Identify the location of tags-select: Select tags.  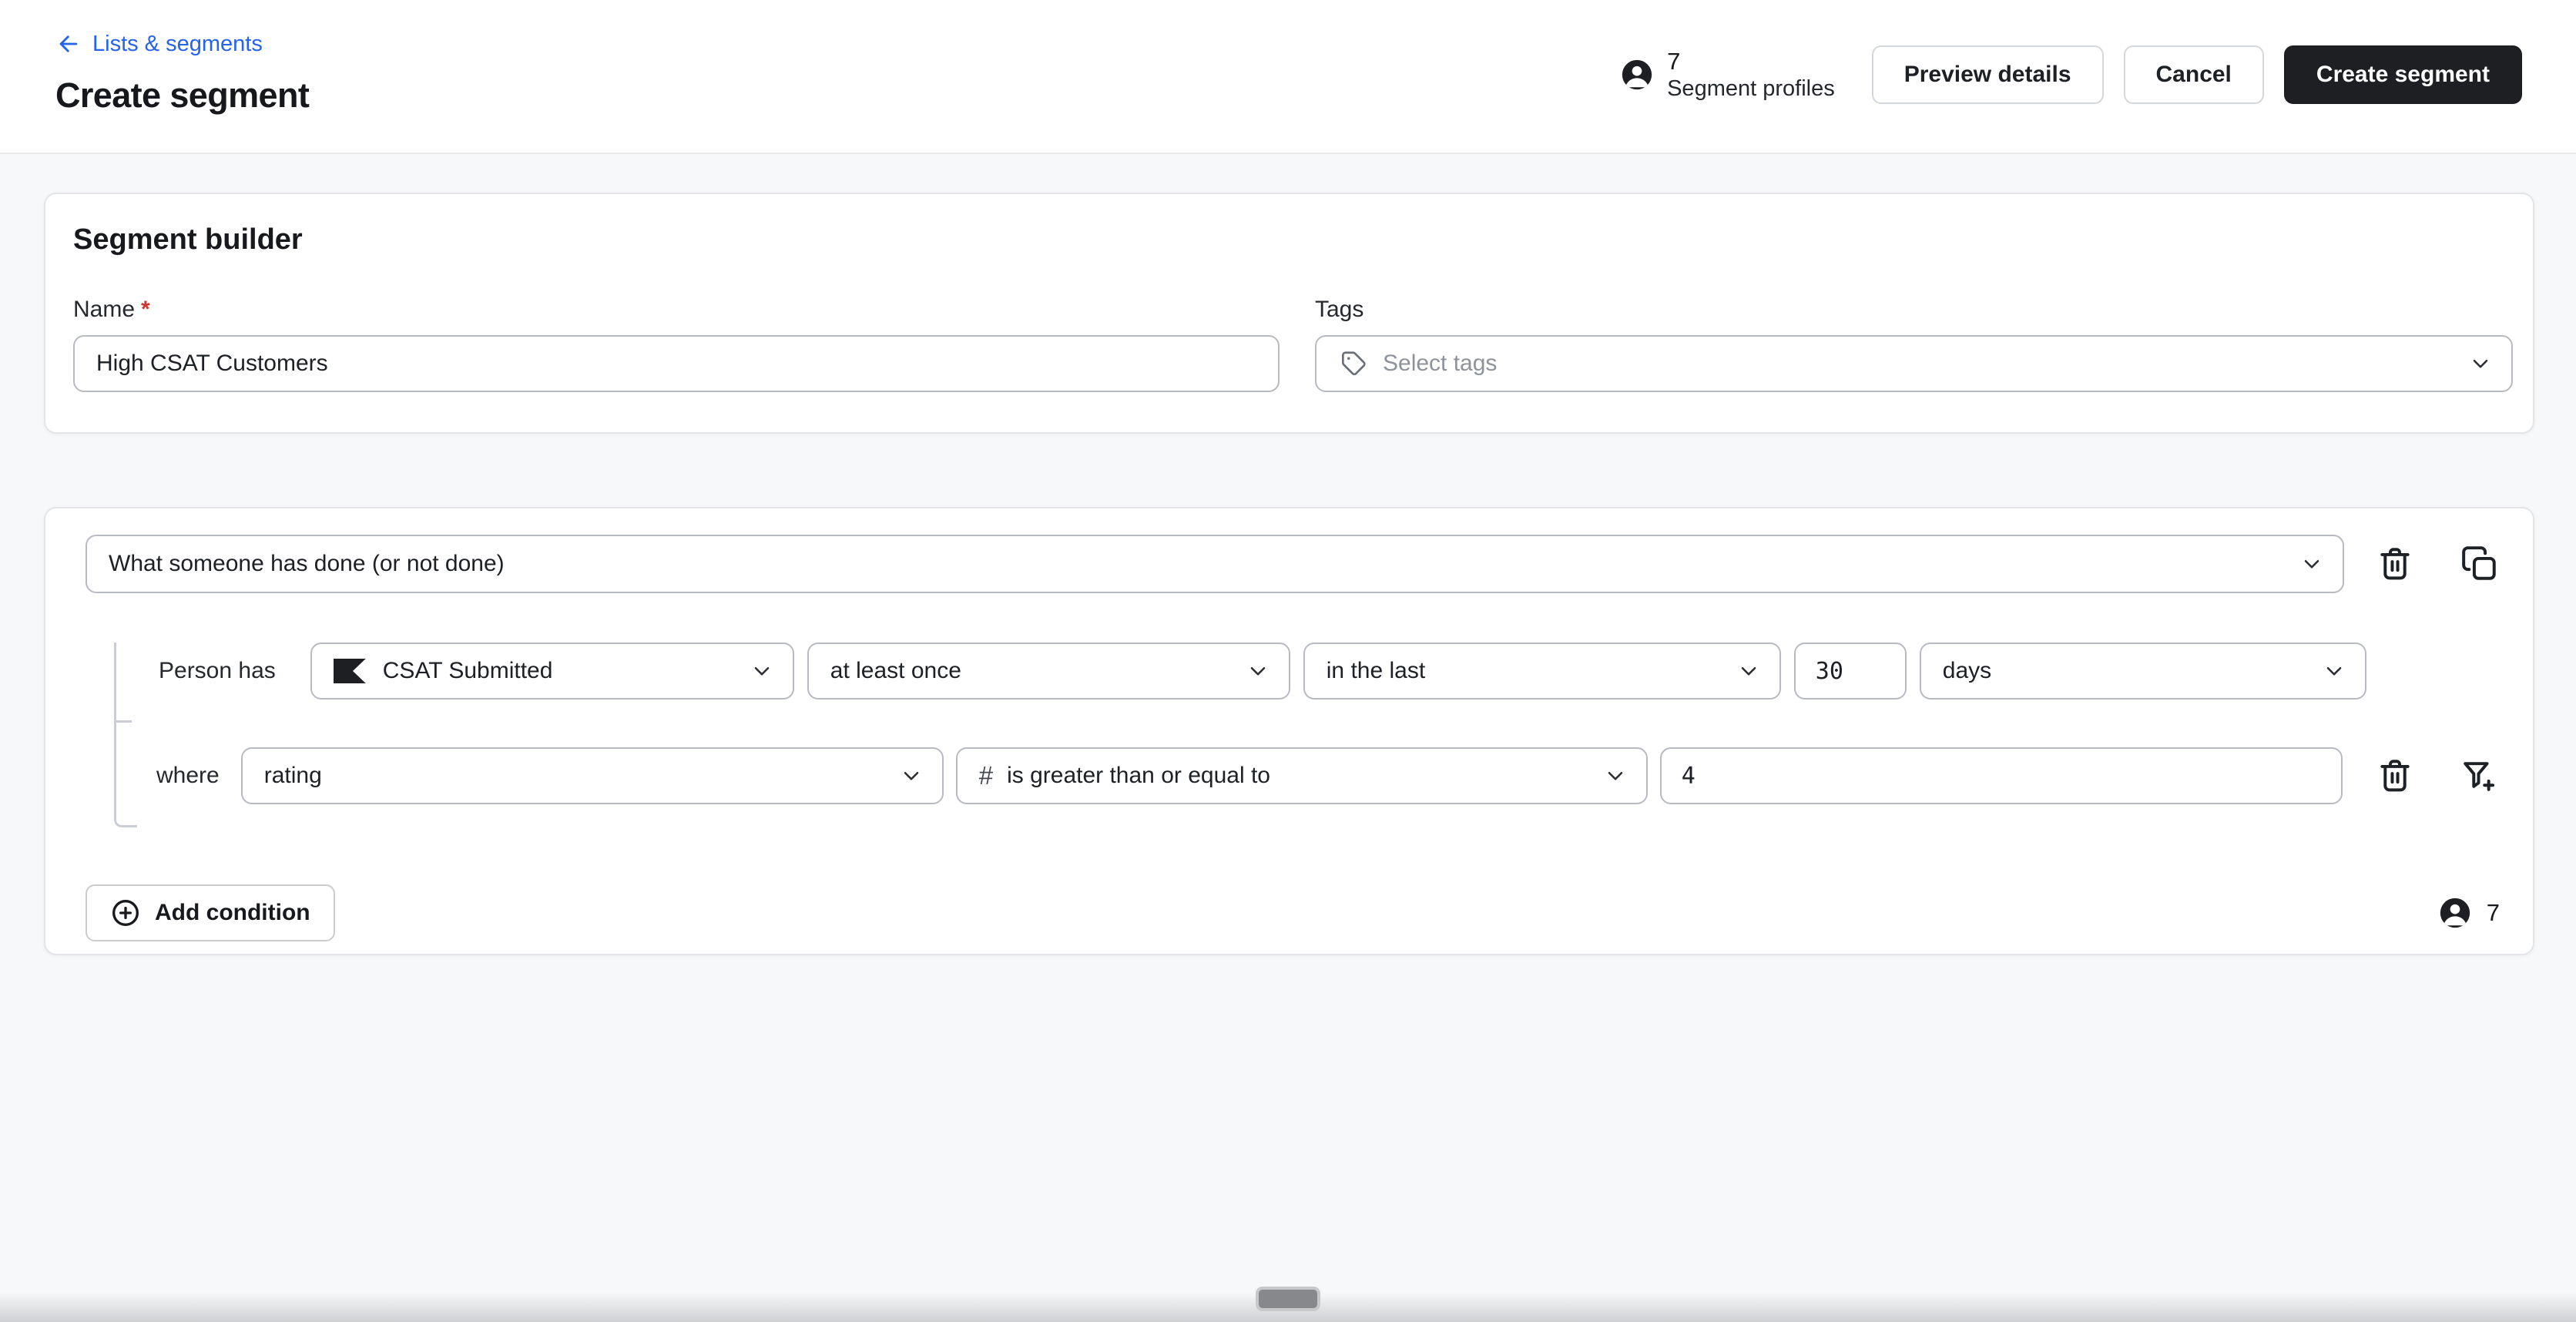
(1914, 363).